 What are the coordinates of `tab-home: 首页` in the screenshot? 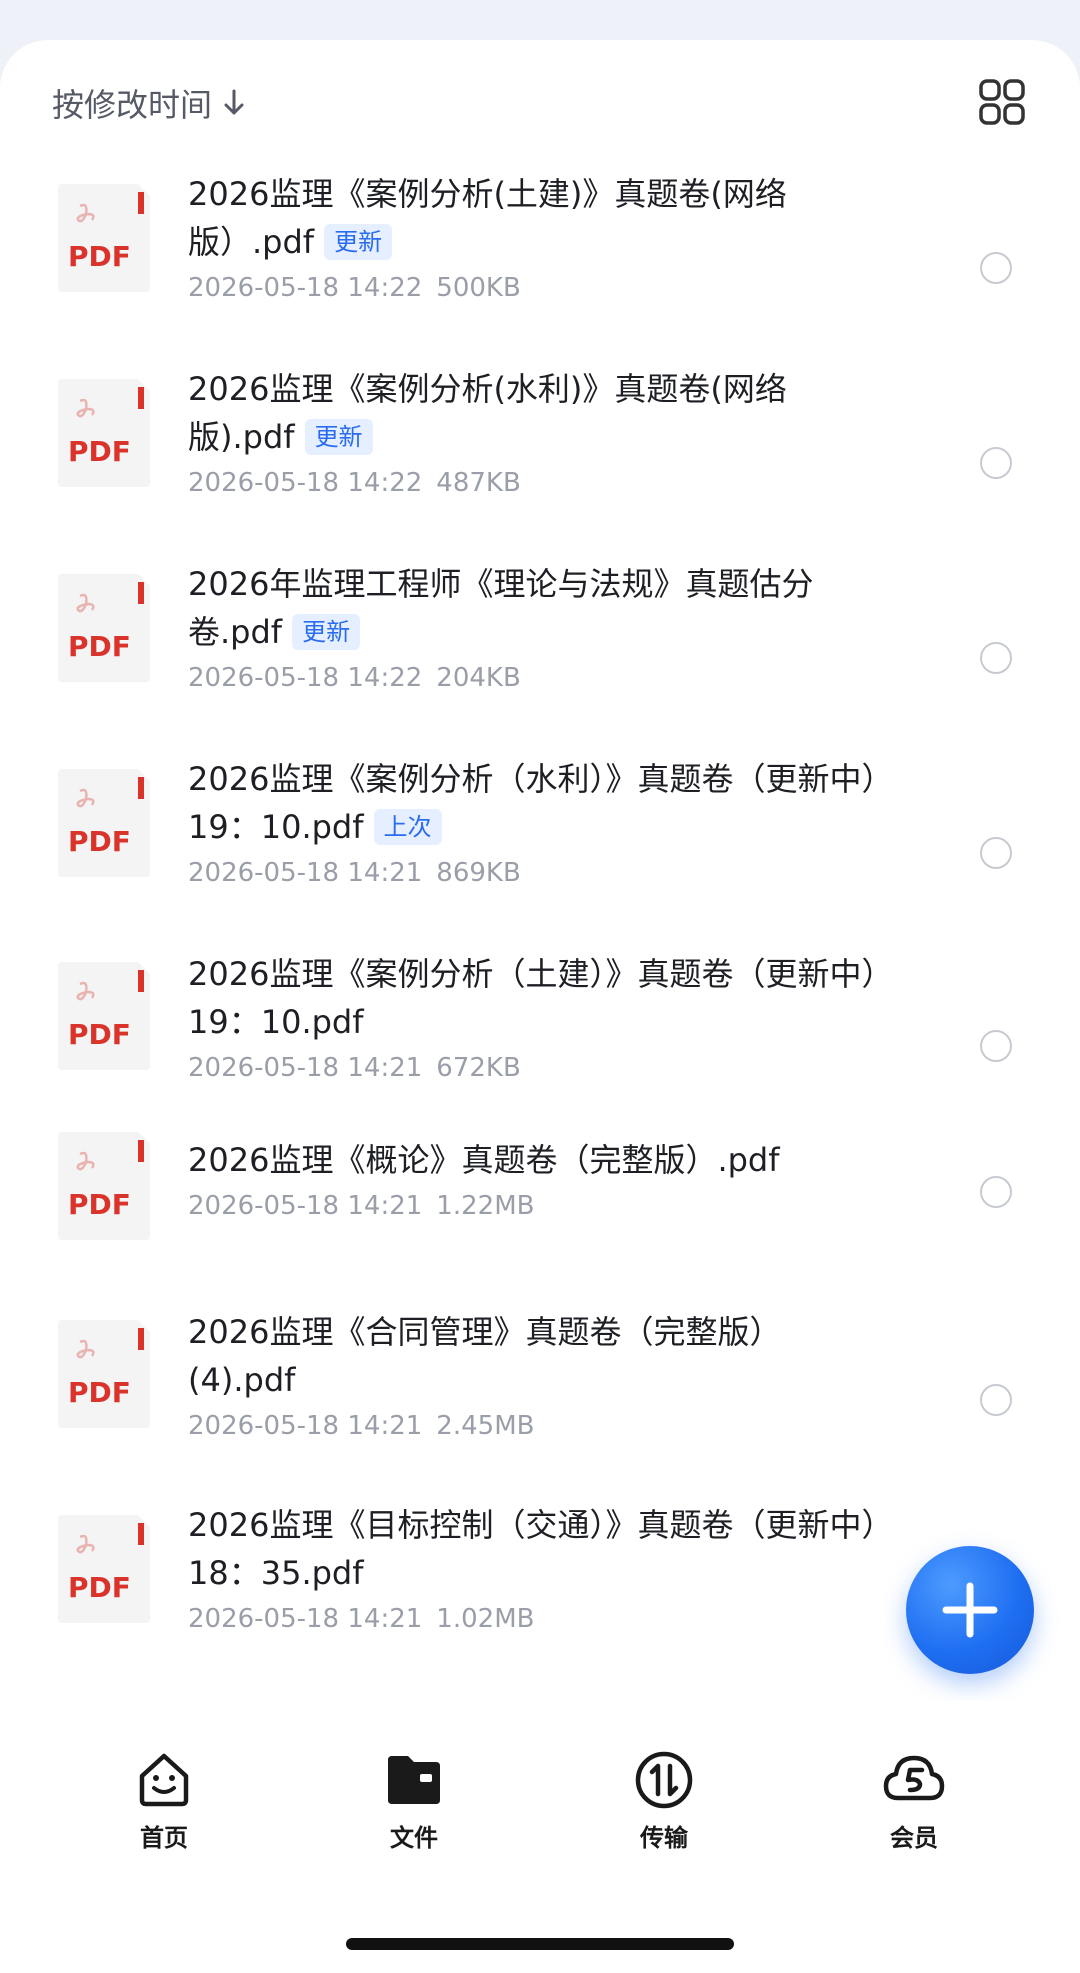 It's located at (164, 1803).